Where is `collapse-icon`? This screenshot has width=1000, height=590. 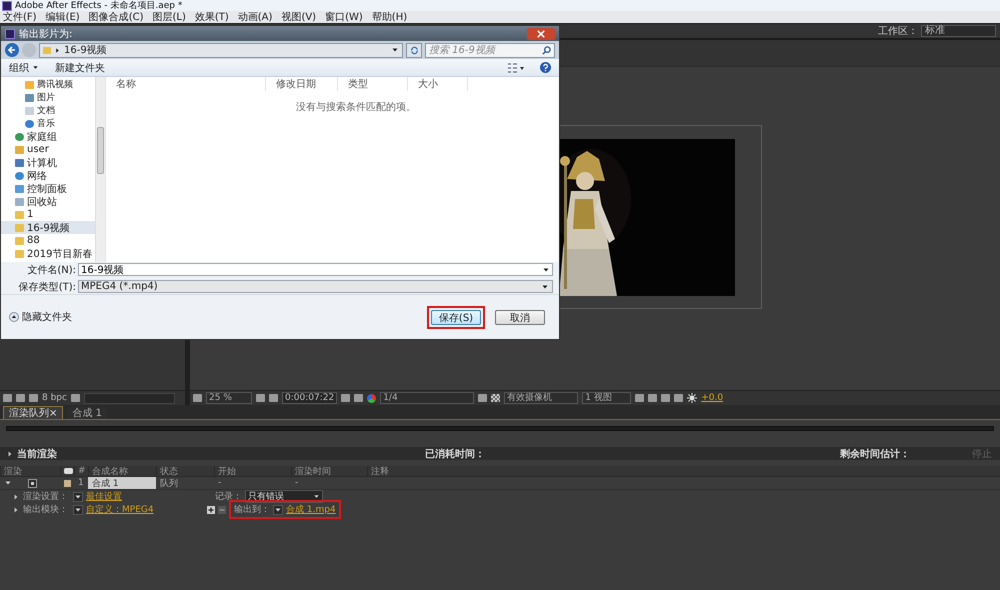 collapse-icon is located at coordinates (14, 317).